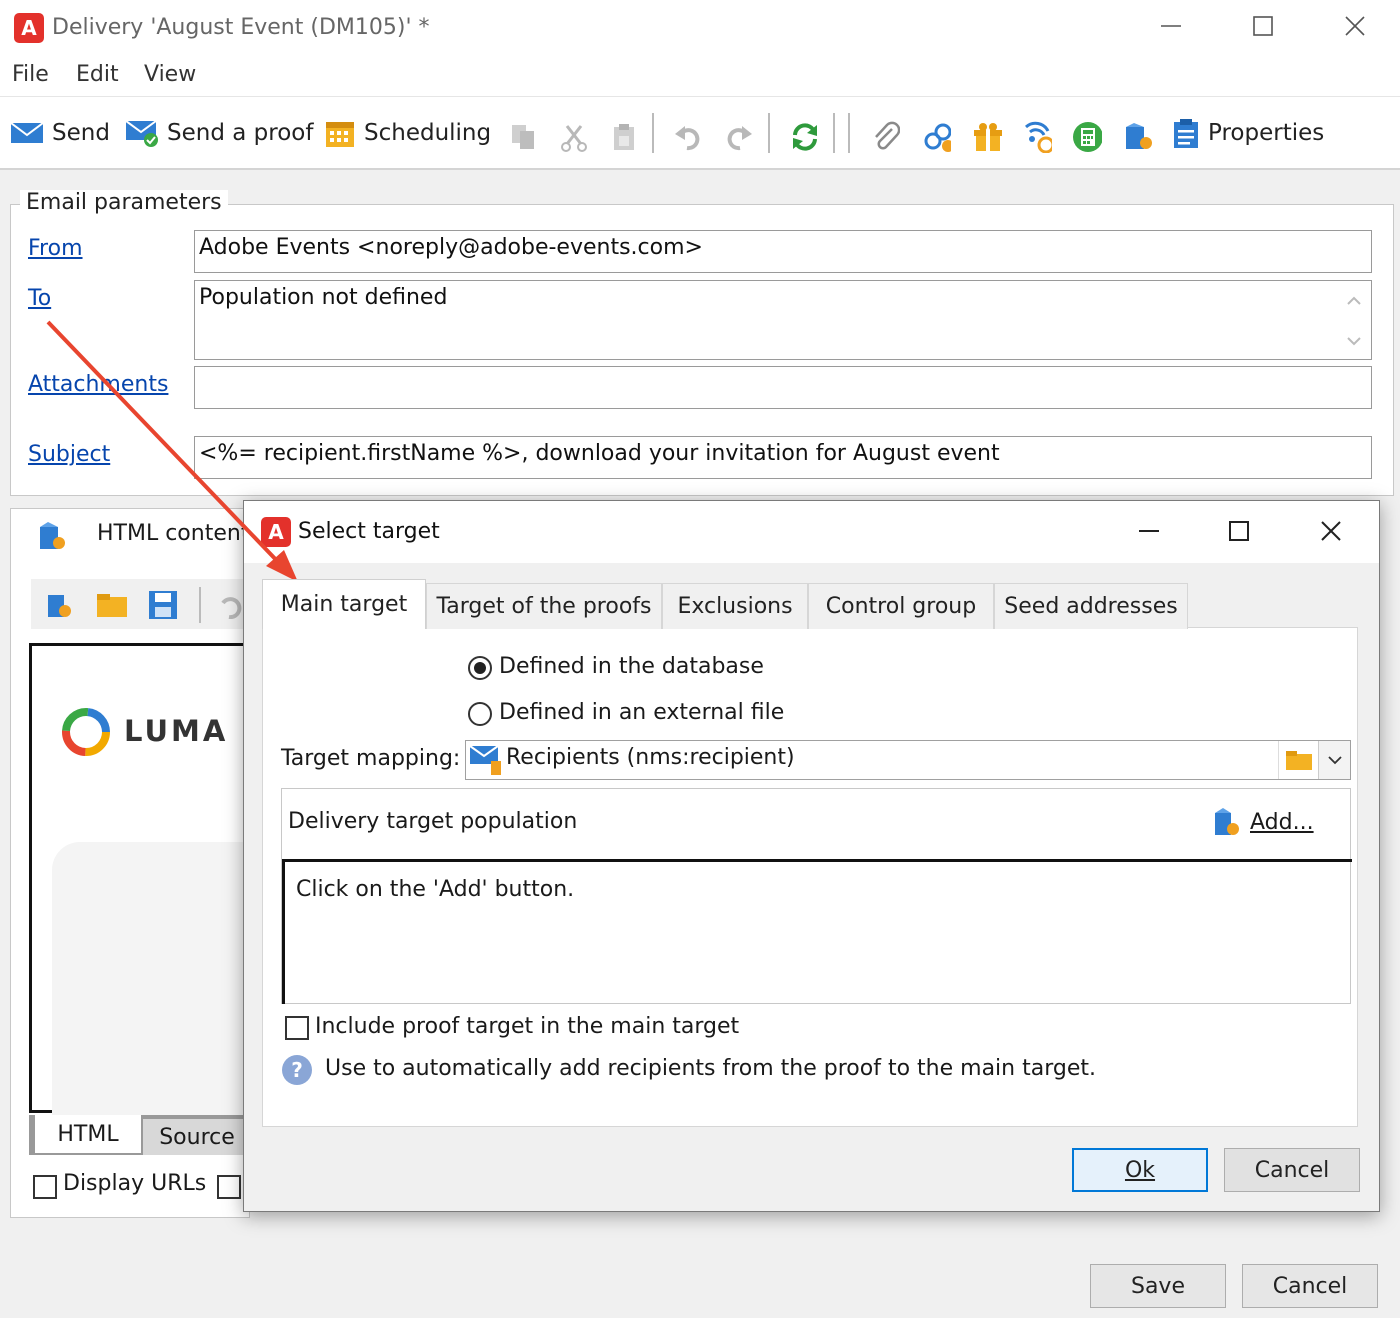 The width and height of the screenshot is (1400, 1318). What do you see at coordinates (60, 133) in the screenshot?
I see `send-button: Send` at bounding box center [60, 133].